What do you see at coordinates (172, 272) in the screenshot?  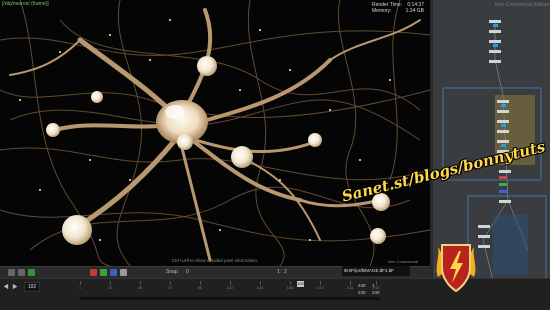 I see `snap-label: Snap` at bounding box center [172, 272].